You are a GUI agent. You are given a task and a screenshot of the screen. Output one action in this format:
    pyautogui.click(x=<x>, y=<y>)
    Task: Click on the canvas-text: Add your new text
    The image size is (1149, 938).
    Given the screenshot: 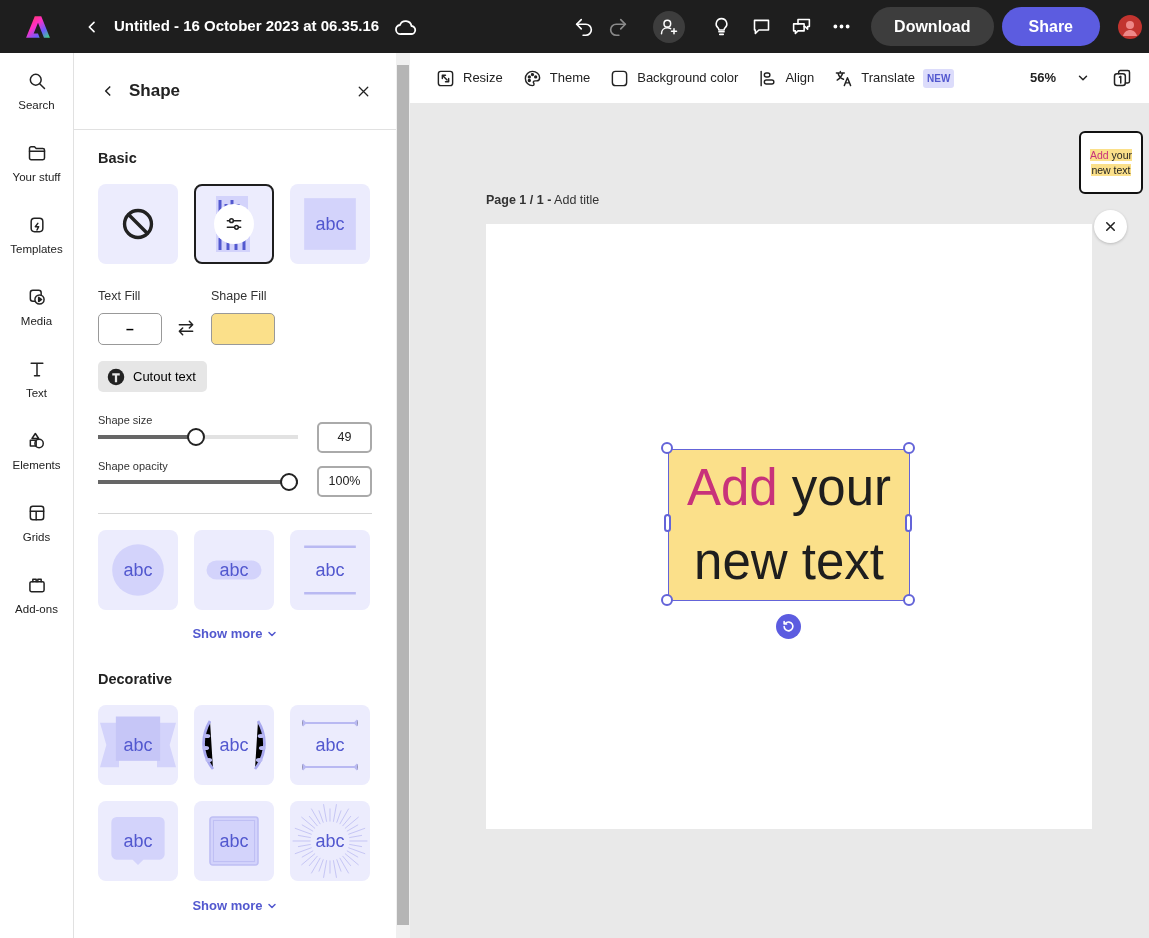 What is the action you would take?
    pyautogui.click(x=789, y=525)
    